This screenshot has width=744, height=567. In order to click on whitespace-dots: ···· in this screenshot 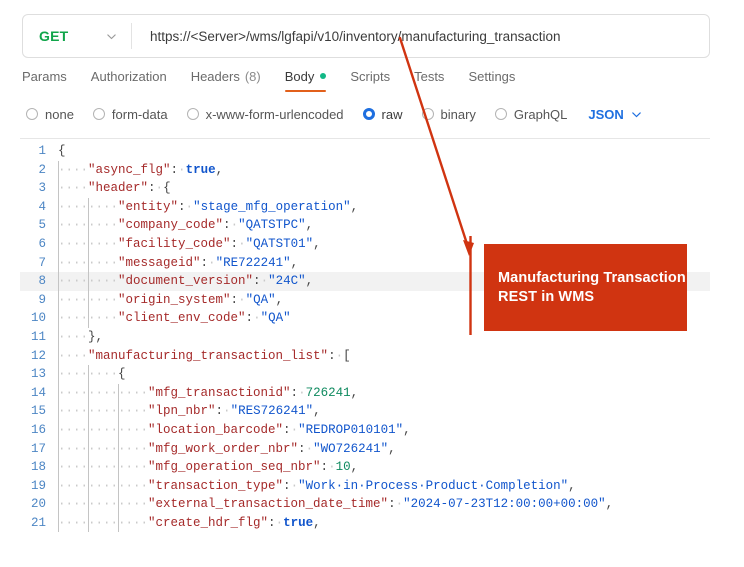, I will do `click(73, 169)`.